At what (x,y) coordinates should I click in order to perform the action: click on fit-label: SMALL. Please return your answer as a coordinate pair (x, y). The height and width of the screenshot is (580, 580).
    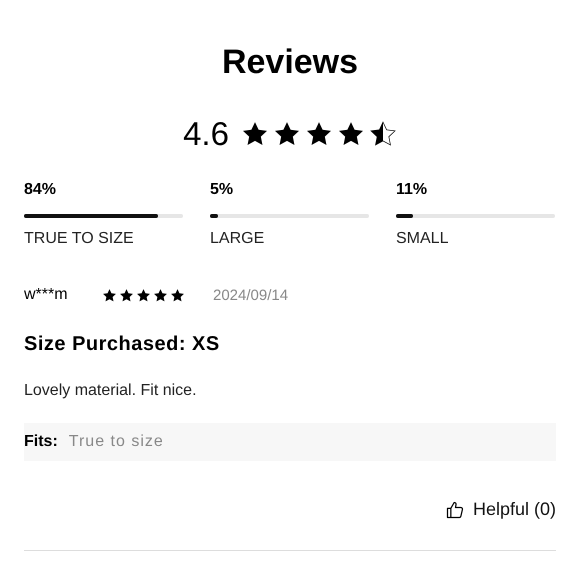
    Looking at the image, I should click on (423, 239).